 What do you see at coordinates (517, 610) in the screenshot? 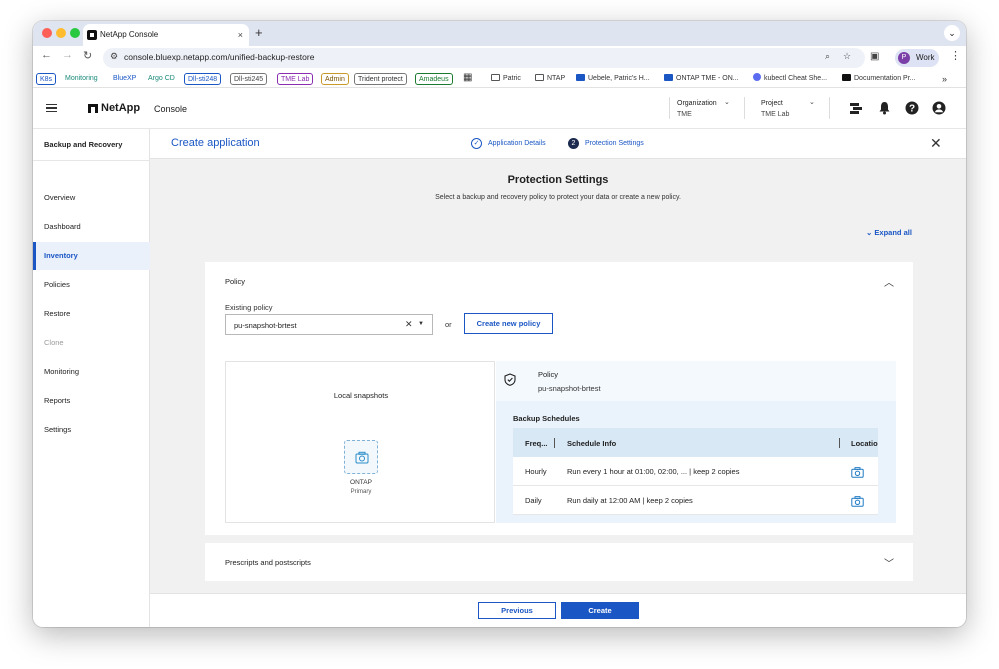
I see `previous-button: Previous` at bounding box center [517, 610].